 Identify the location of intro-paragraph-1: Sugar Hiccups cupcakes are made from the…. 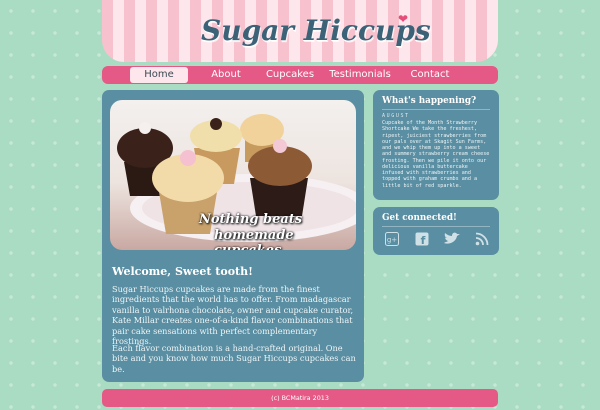
(233, 315).